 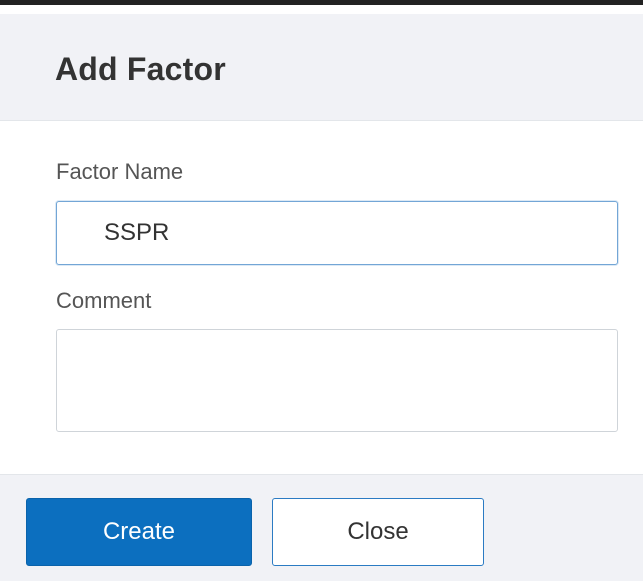 I want to click on create-button: Create, so click(x=139, y=532).